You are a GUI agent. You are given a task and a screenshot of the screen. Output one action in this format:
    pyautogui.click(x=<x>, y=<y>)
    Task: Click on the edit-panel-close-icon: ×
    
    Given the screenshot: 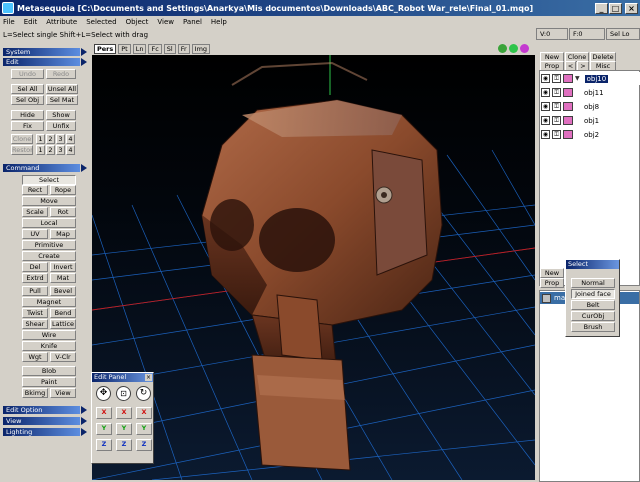 What is the action you would take?
    pyautogui.click(x=148, y=377)
    